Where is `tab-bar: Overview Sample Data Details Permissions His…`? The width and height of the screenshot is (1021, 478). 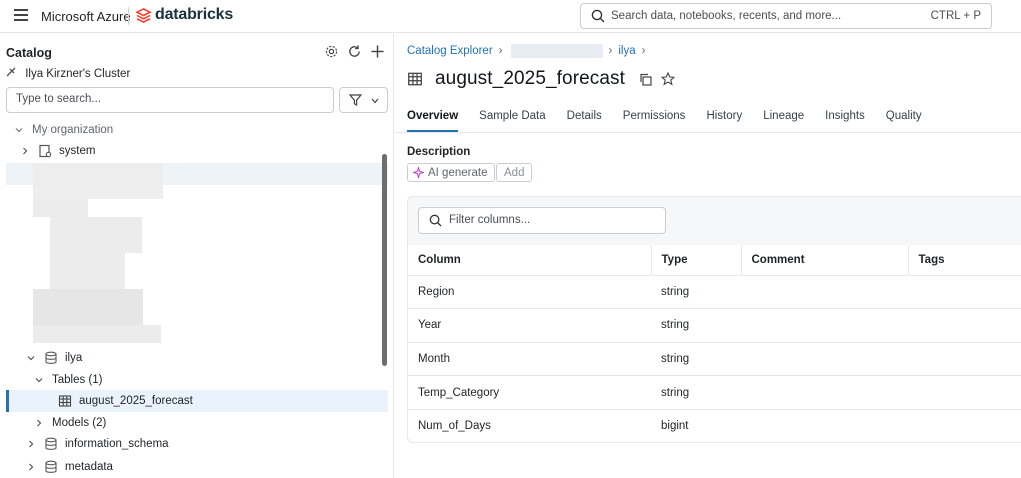 tab-bar: Overview Sample Data Details Permissions His… is located at coordinates (675, 121).